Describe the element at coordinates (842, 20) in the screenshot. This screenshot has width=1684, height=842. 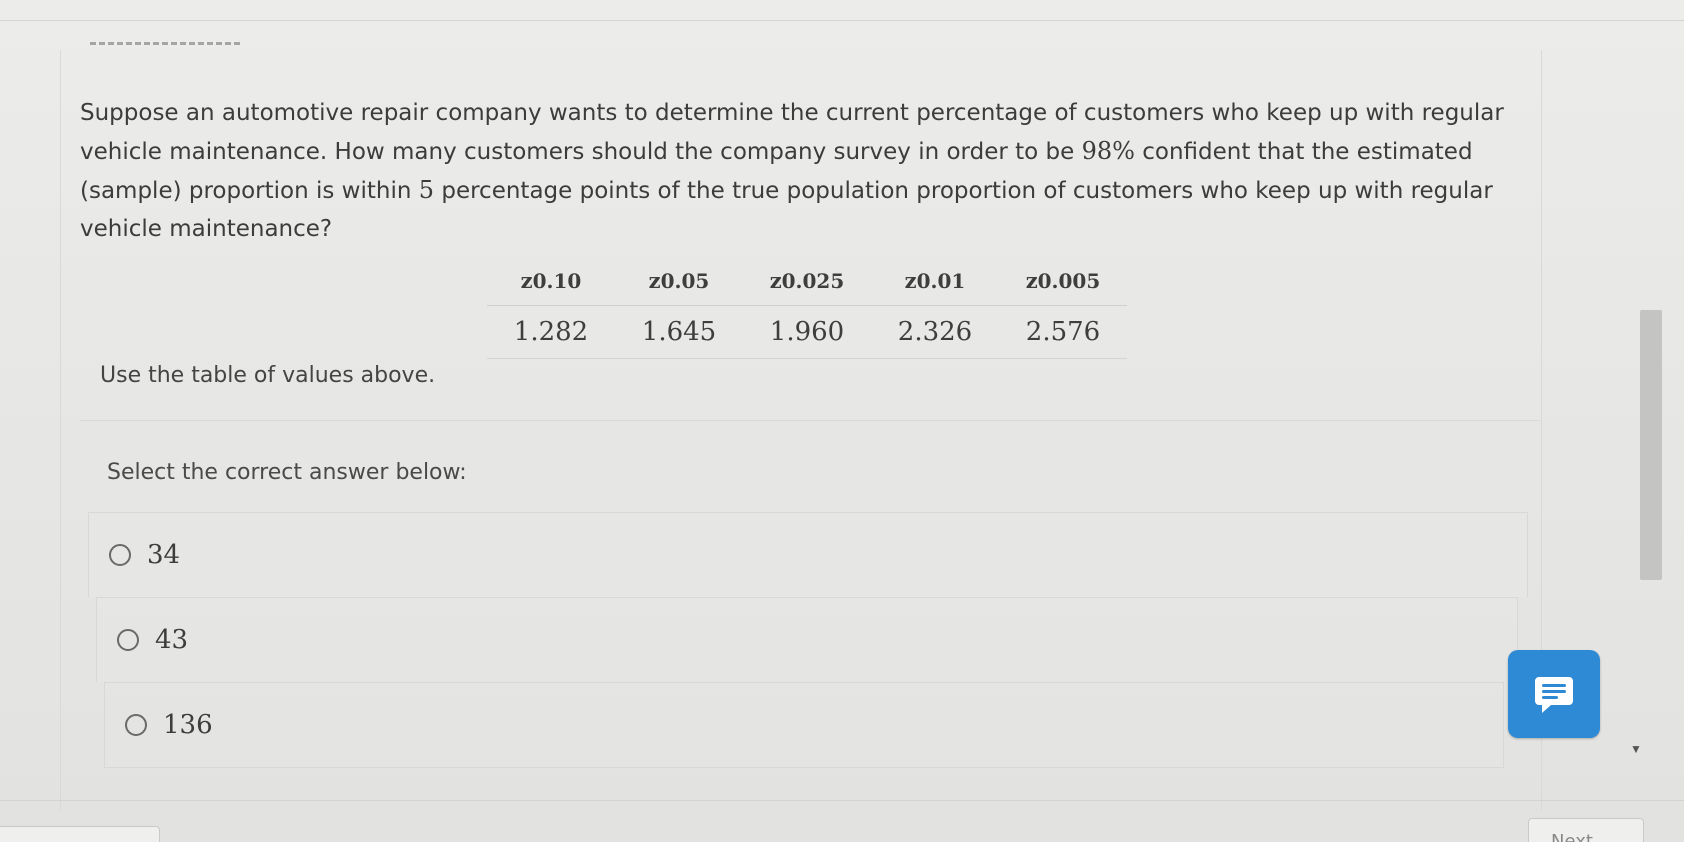
I see `top-divider` at that location.